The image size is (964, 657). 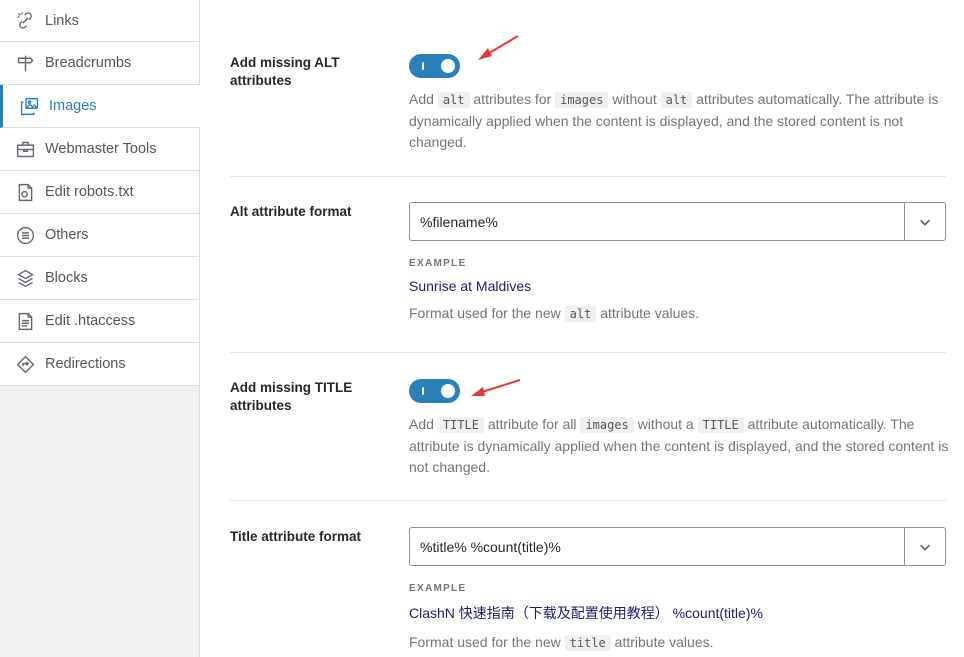 I want to click on blocks-icon, so click(x=25, y=278).